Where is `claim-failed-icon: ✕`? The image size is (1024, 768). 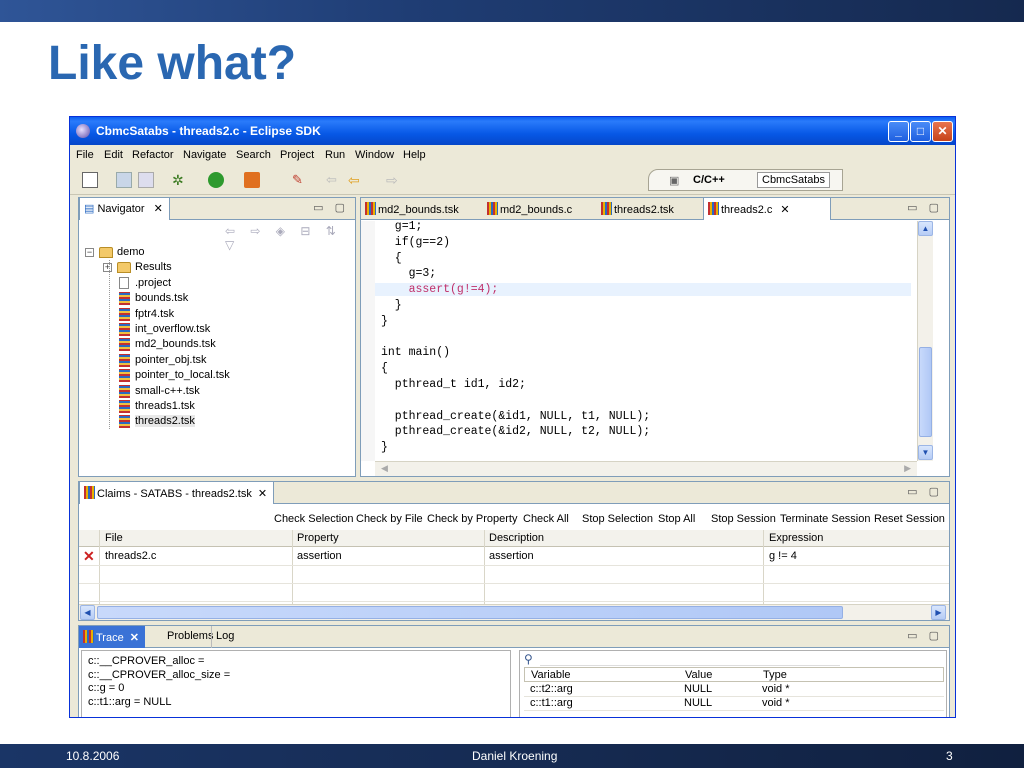
claim-failed-icon: ✕ is located at coordinates (89, 556).